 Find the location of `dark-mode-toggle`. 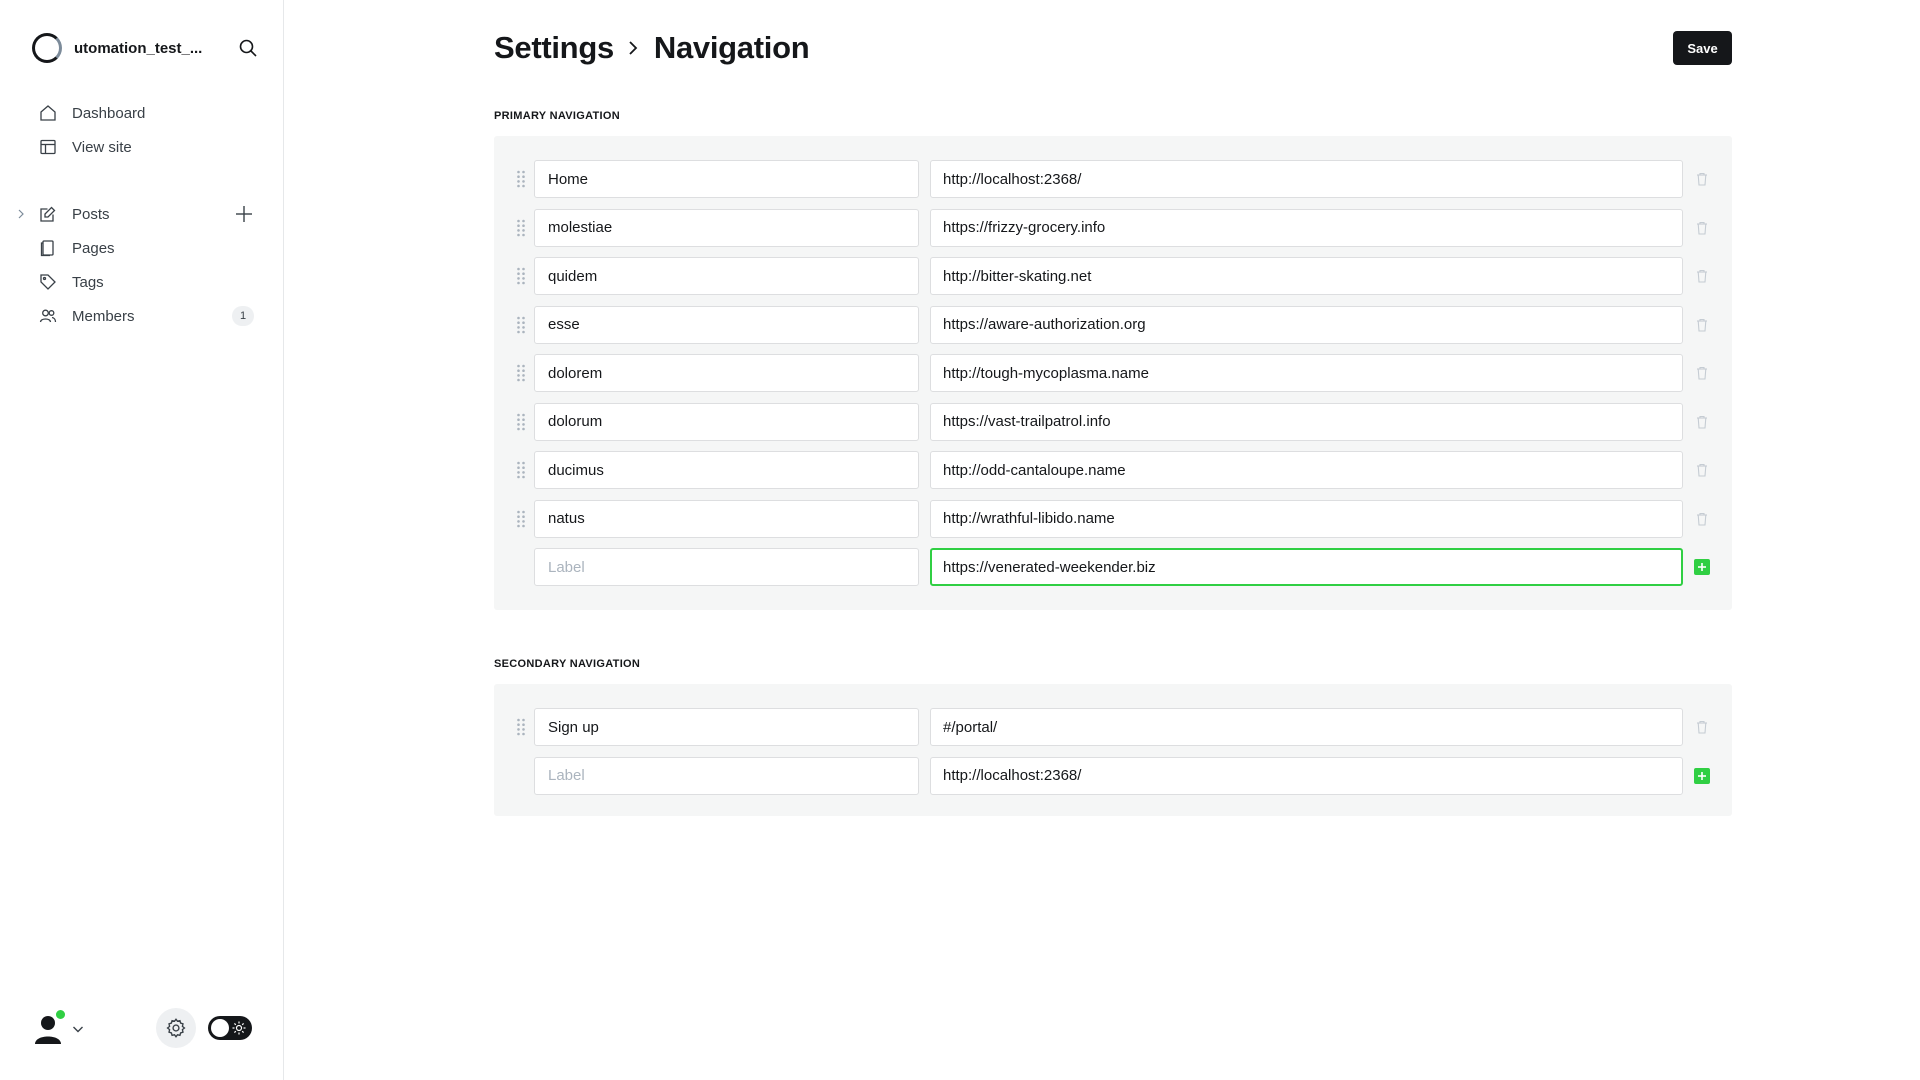

dark-mode-toggle is located at coordinates (230, 1028).